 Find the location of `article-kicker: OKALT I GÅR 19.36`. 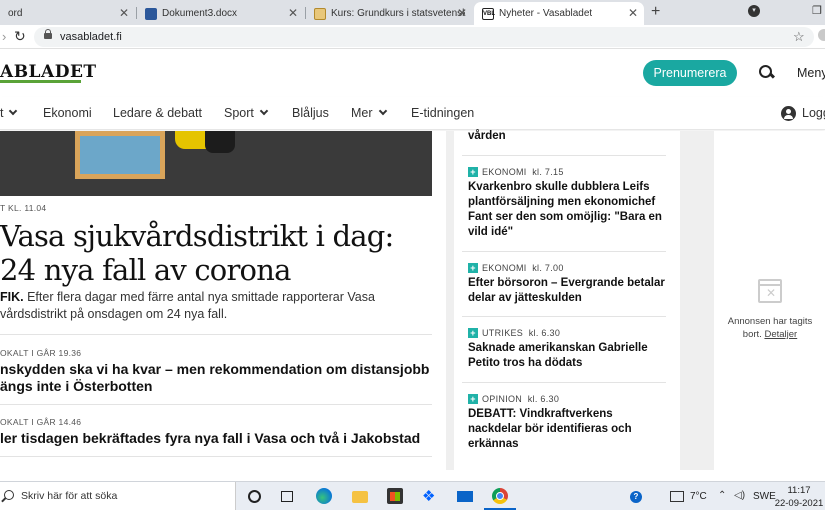

article-kicker: OKALT I GÅR 19.36 is located at coordinates (41, 353).